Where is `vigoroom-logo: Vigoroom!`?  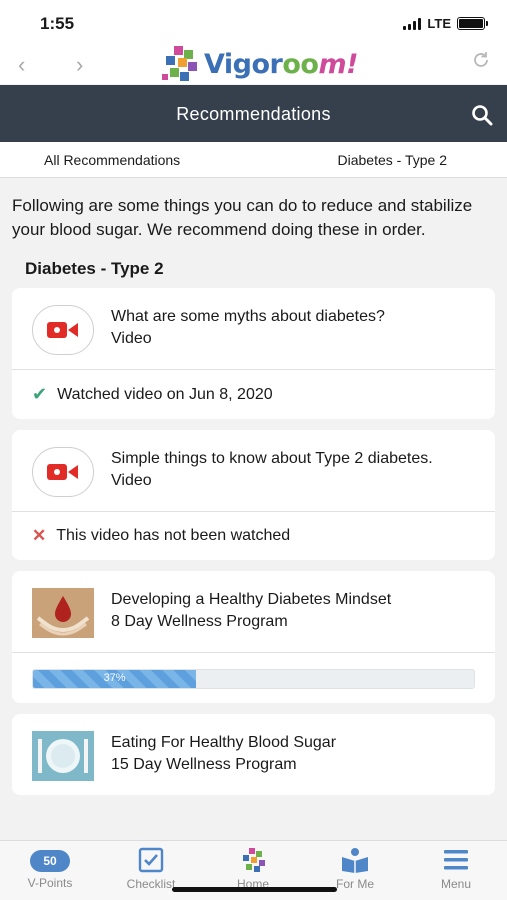
vigoroom-logo: Vigoroom! is located at coordinates (259, 64).